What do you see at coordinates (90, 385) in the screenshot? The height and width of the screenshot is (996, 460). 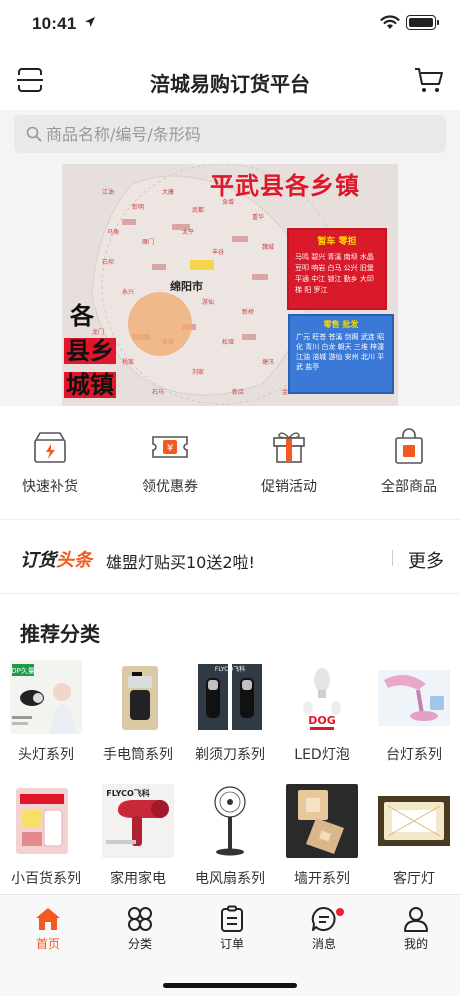 I see `banner-left-text-3: 城镇` at bounding box center [90, 385].